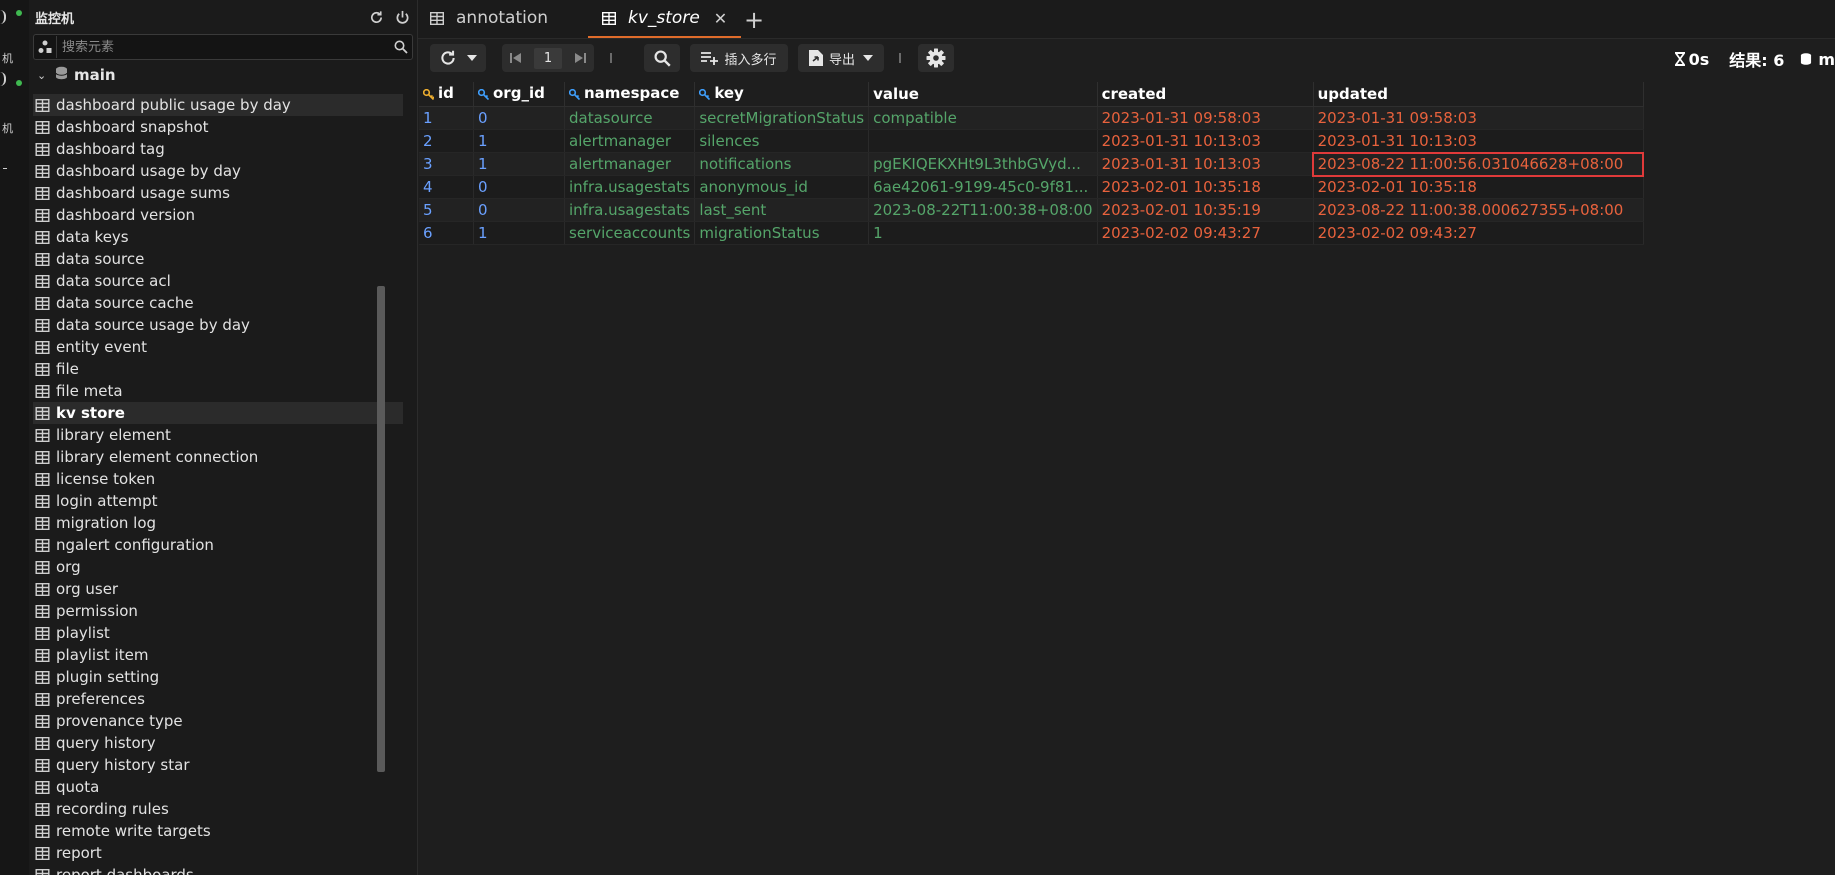  Describe the element at coordinates (446, 94) in the screenshot. I see `column-header-id: id` at that location.